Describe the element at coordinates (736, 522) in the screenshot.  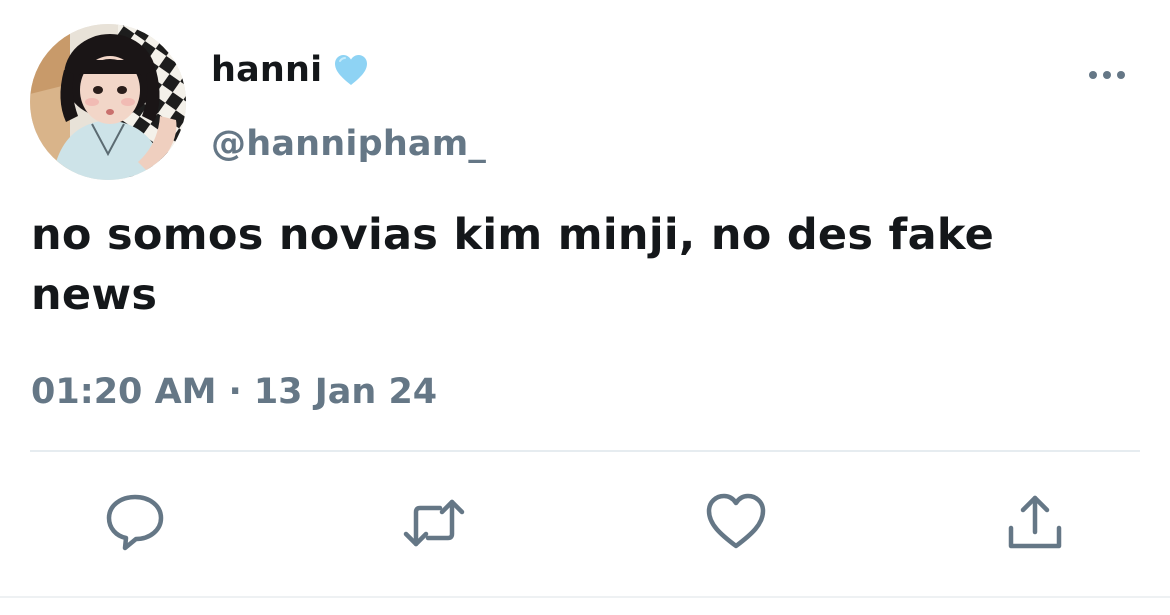
I see `like-icon` at that location.